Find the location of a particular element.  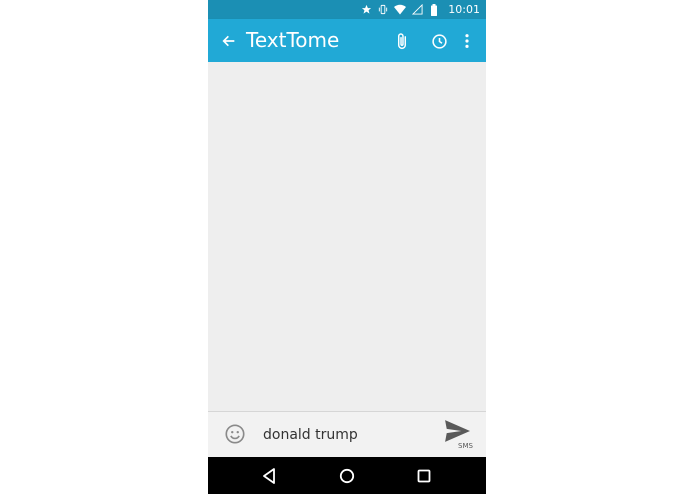

navigation-bar is located at coordinates (347, 475).